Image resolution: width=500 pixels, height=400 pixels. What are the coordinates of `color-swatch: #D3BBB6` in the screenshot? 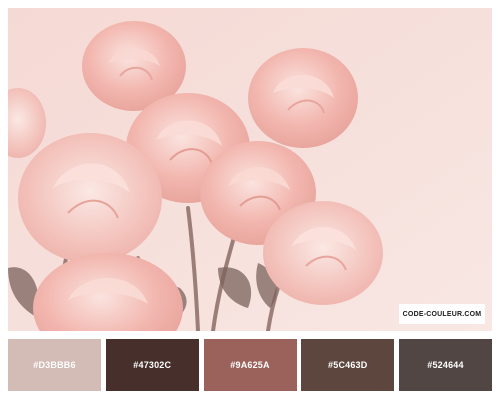 It's located at (54, 365).